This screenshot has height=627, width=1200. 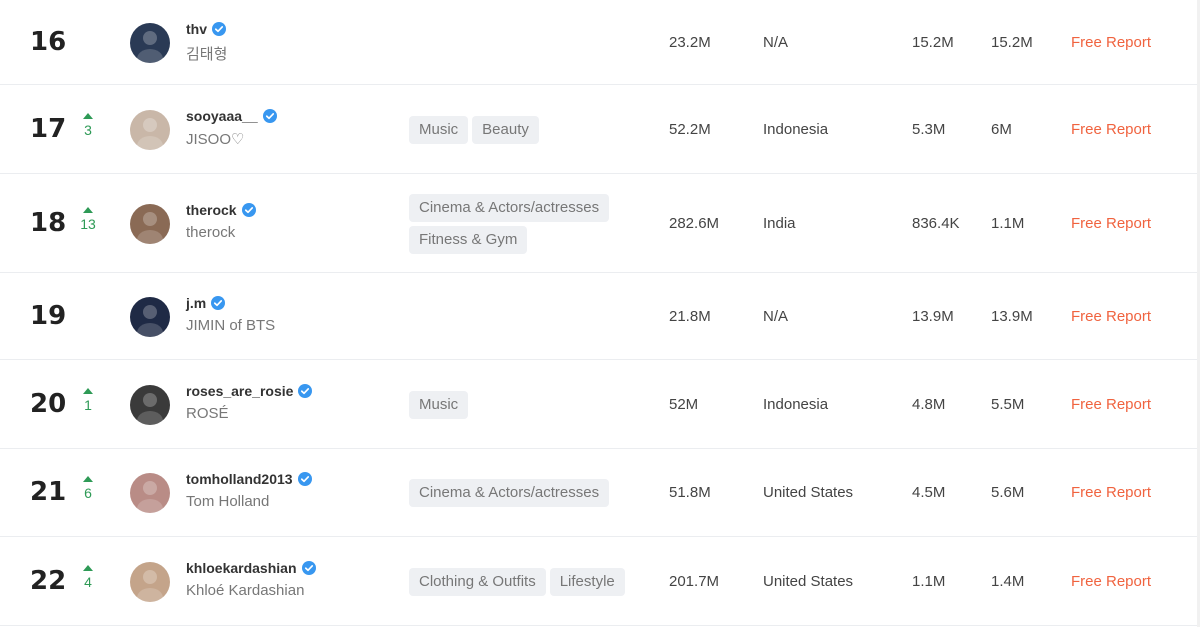 I want to click on avg-likes: 13.9M, so click(x=933, y=316).